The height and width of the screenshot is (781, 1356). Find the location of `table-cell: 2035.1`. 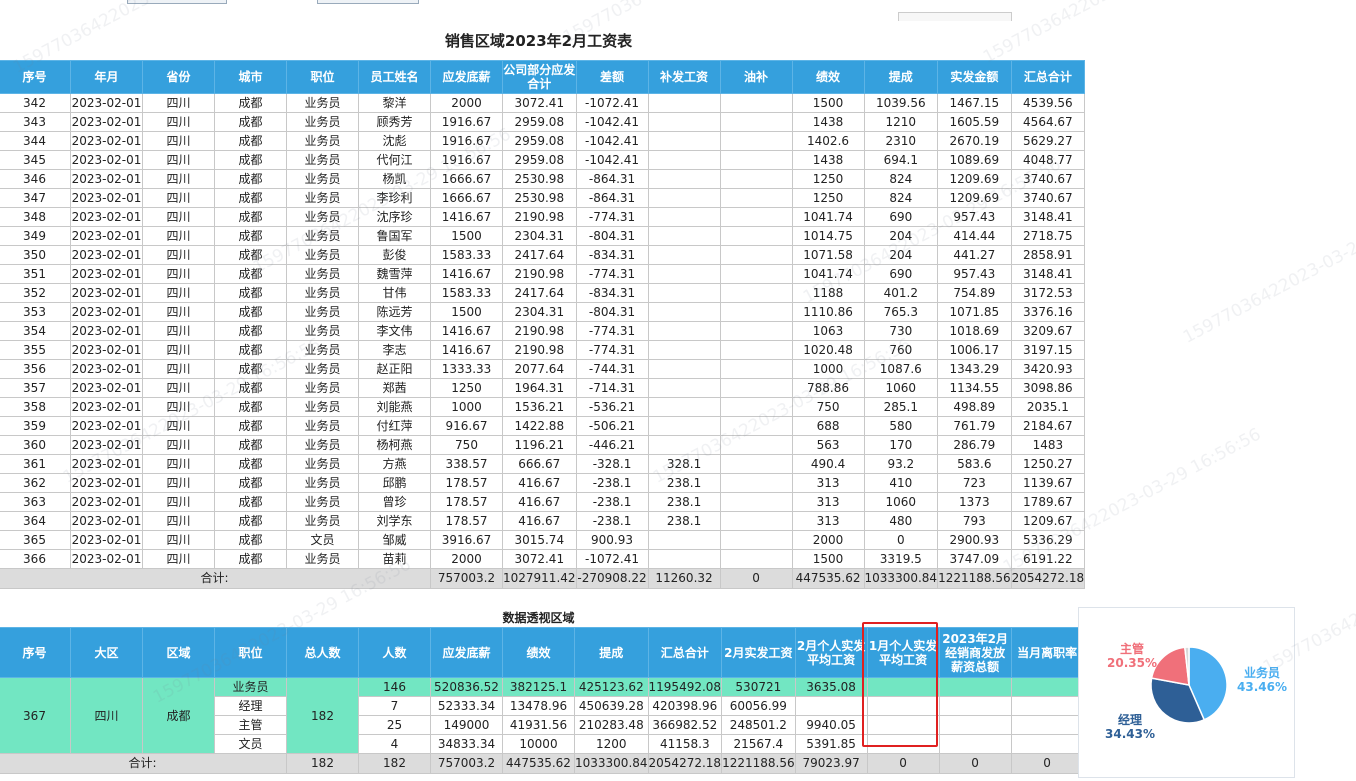

table-cell: 2035.1 is located at coordinates (1048, 407).